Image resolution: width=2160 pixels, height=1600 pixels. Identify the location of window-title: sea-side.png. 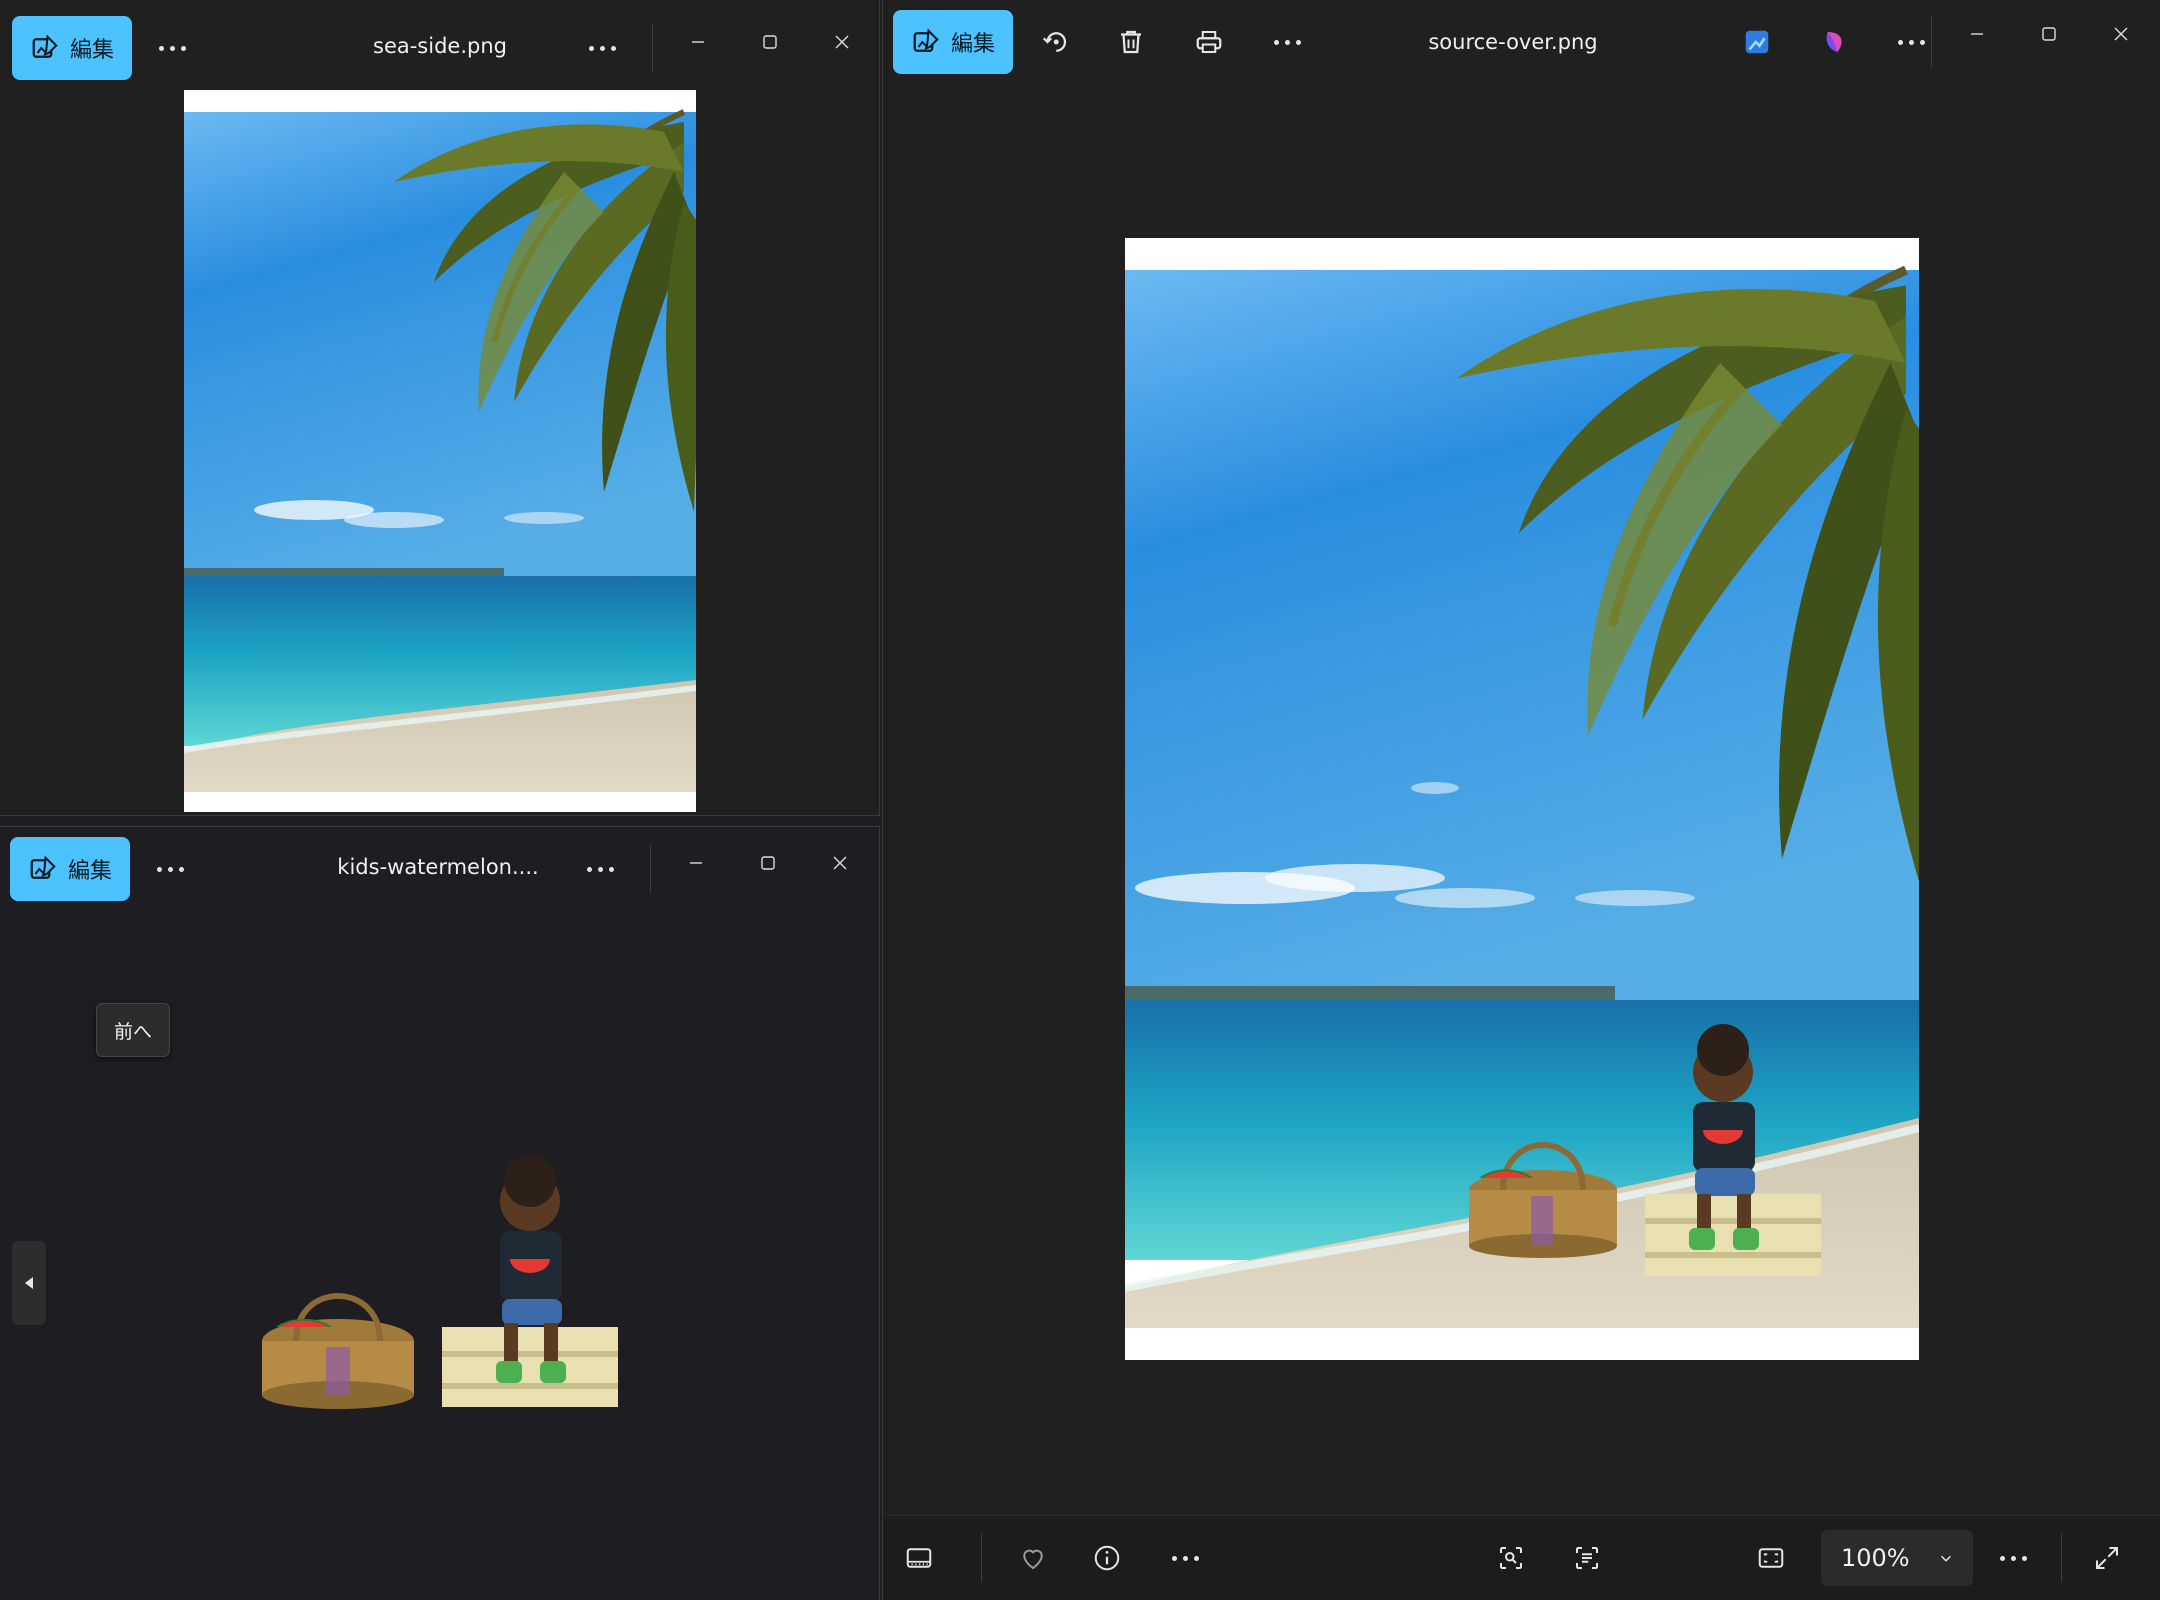
(440, 46).